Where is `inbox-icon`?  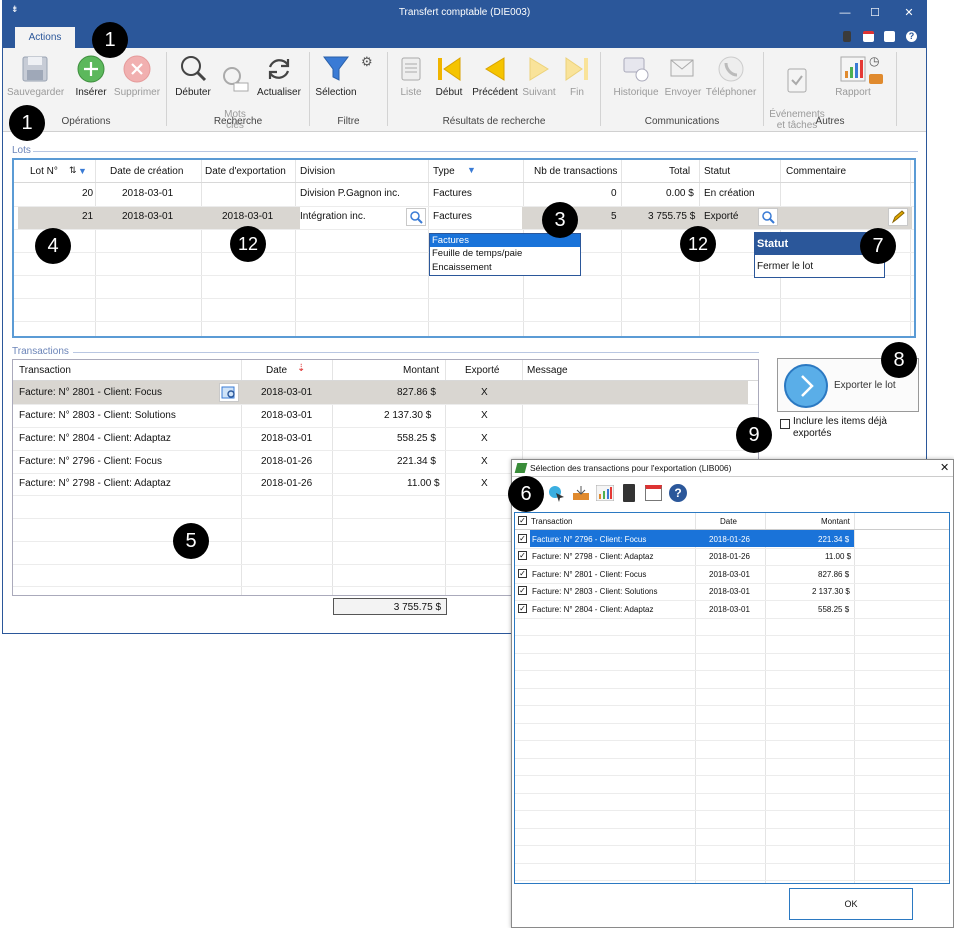 inbox-icon is located at coordinates (876, 79).